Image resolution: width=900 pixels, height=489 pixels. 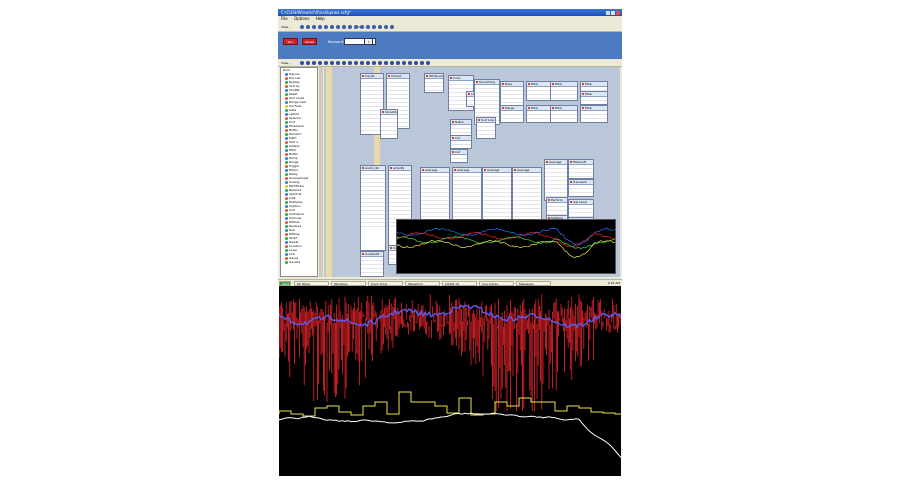 What do you see at coordinates (557, 200) in the screenshot?
I see `module-title: Perform` at bounding box center [557, 200].